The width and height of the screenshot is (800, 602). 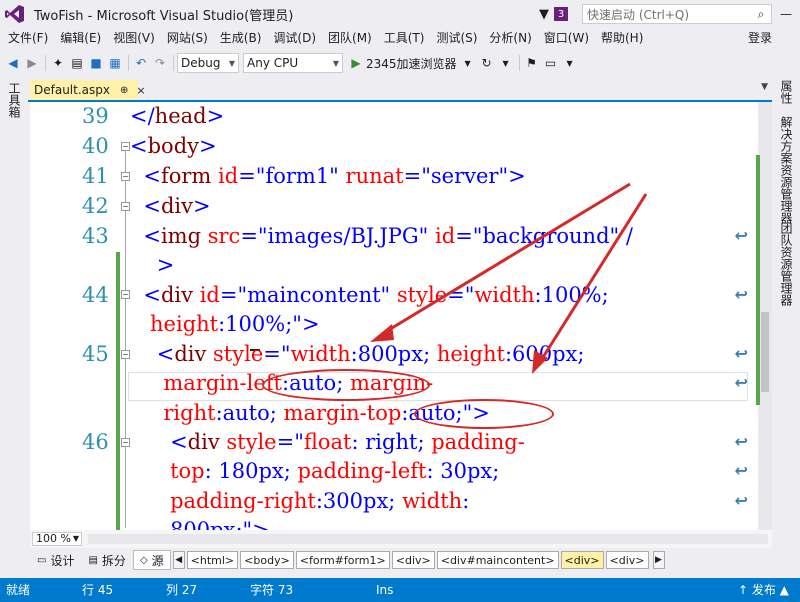 I want to click on status-char: 字符 73, so click(x=272, y=590).